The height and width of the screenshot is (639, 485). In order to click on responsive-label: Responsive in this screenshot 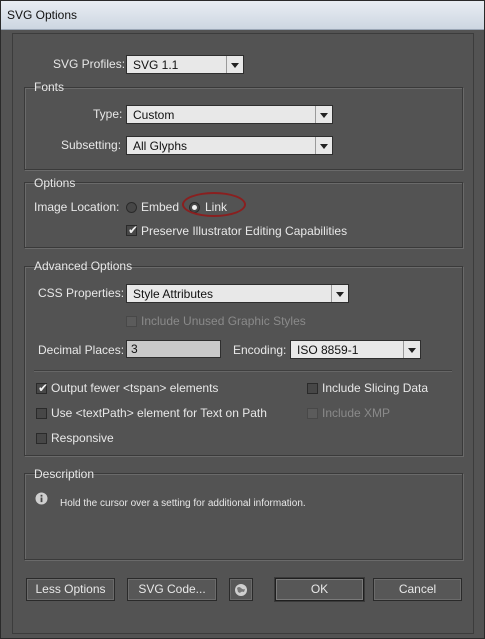, I will do `click(82, 438)`.